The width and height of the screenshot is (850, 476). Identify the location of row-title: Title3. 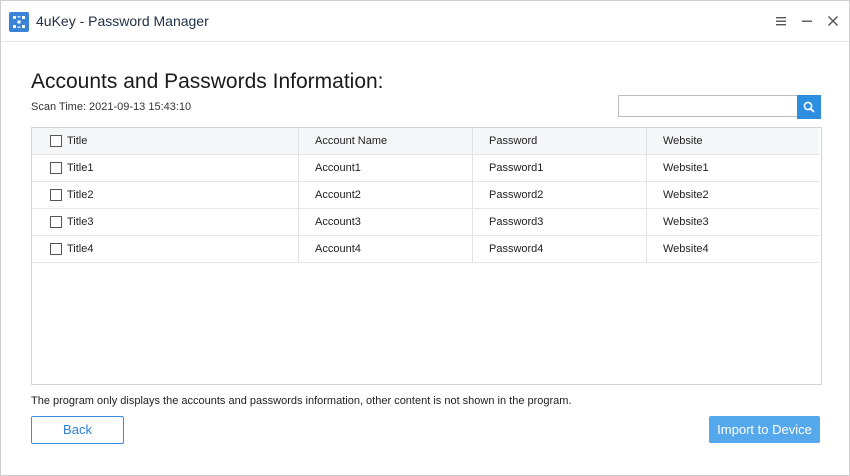
(80, 222).